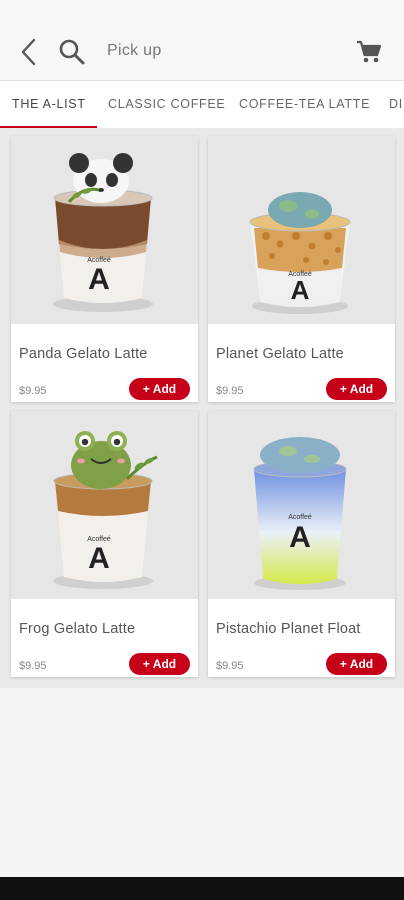 The height and width of the screenshot is (900, 404). I want to click on product-card: Acoffeé A Frog Gelato Latte $9.95 + Add, so click(104, 544).